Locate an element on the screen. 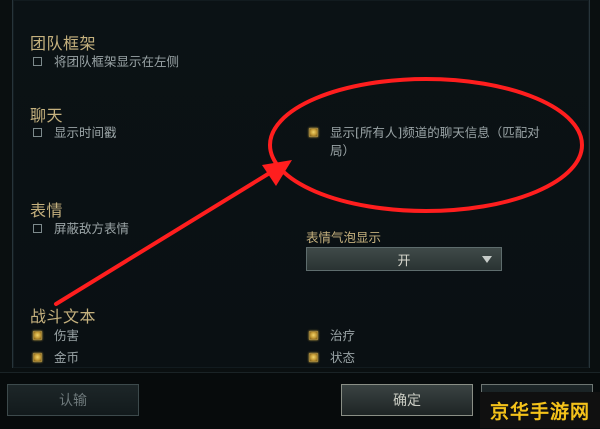  option-team-frame-left: 将团队框架显示在左侧 is located at coordinates (106, 62).